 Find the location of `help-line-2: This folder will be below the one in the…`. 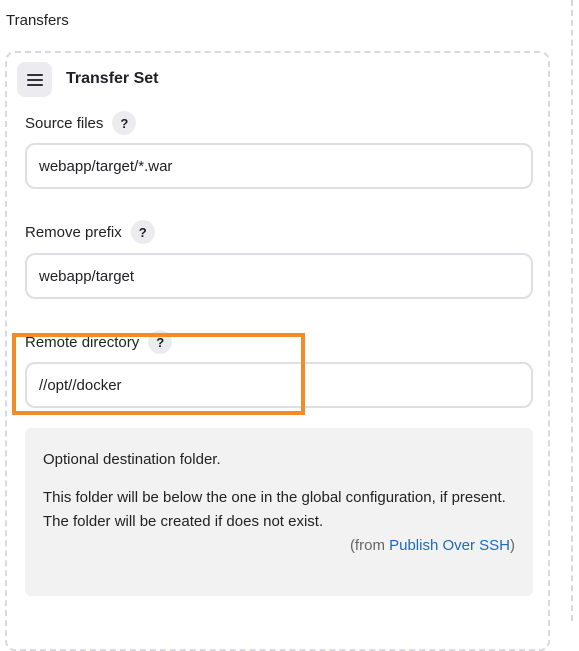

help-line-2: This folder will be below the one in the… is located at coordinates (274, 497).